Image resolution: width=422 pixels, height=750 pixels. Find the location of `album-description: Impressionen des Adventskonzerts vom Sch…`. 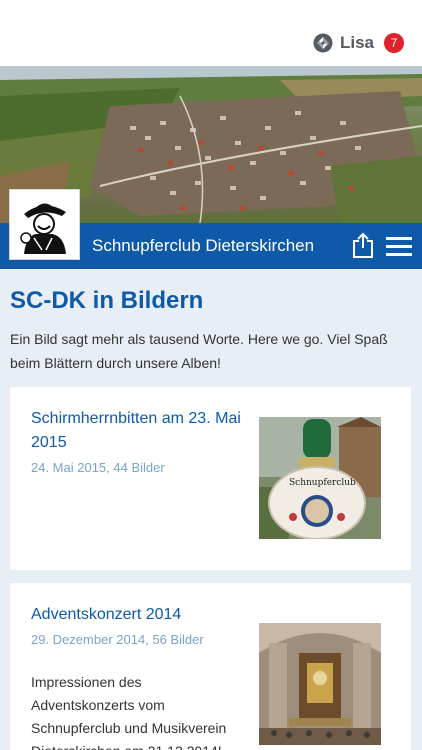

album-description: Impressionen des Adventskonzerts vom Sch… is located at coordinates (129, 712).